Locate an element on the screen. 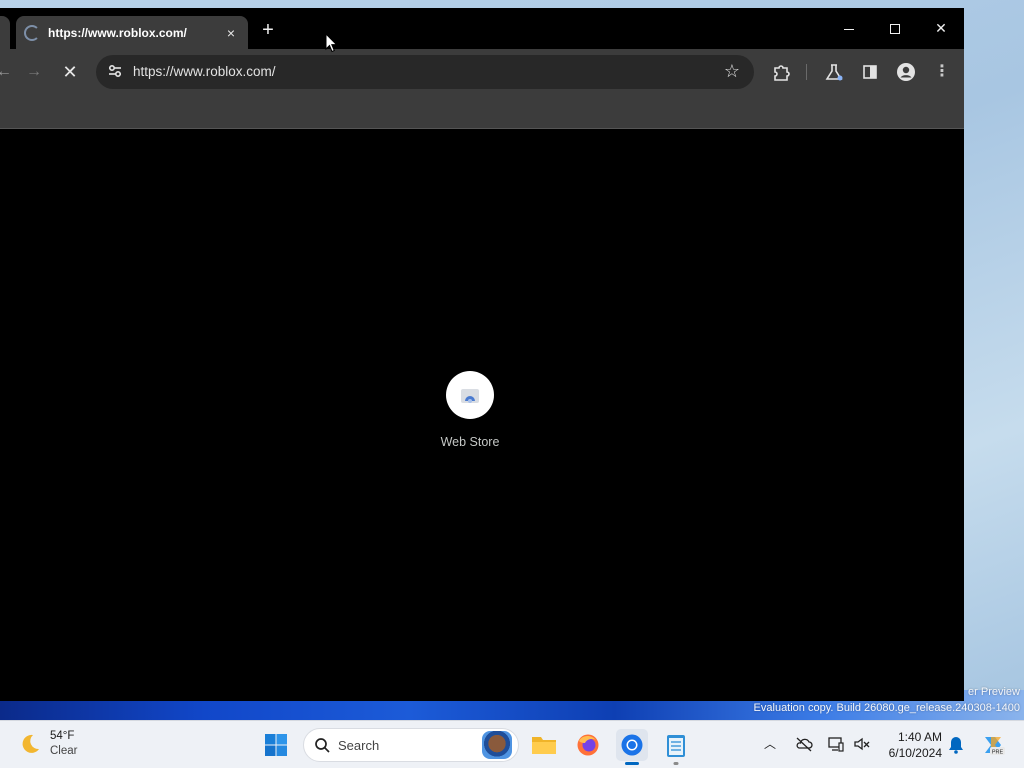 The image size is (1024, 768). browser-toolbar: ← → ✕ https://www.roblox.com/ ☆ ⋮ is located at coordinates (482, 72).